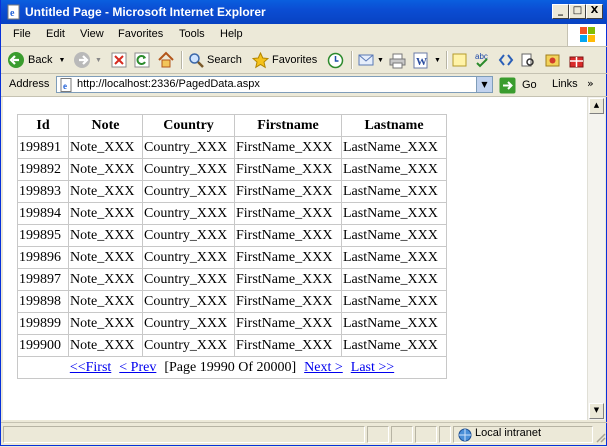  What do you see at coordinates (61, 60) in the screenshot?
I see `back-dropdown-icon: ▼` at bounding box center [61, 60].